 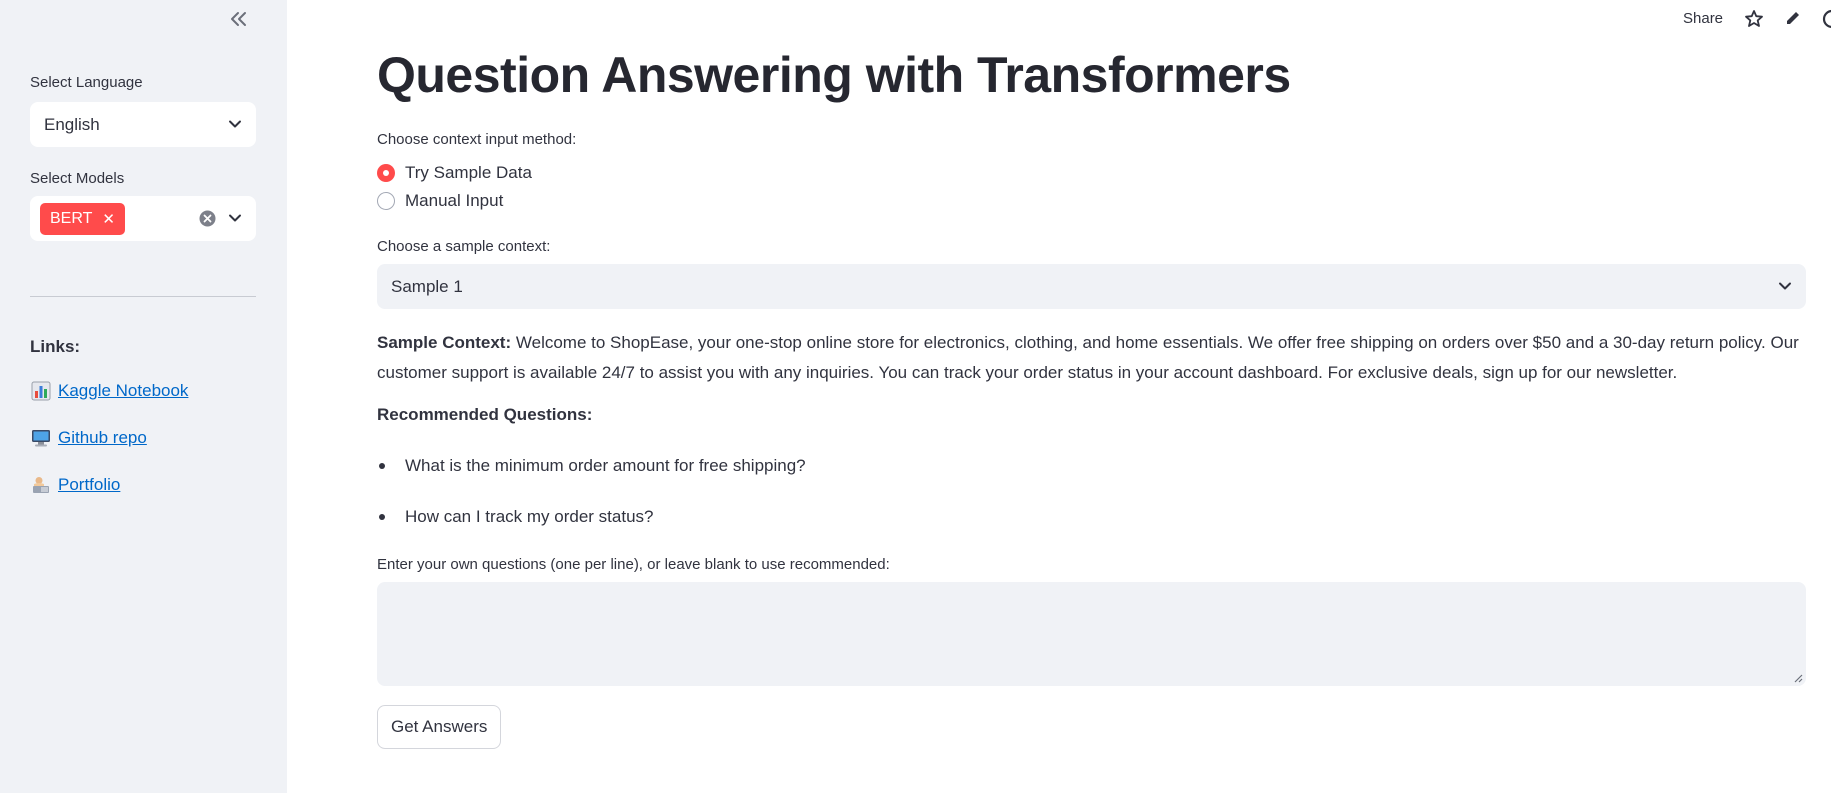 I want to click on portfolio-link: Portfolio, so click(x=89, y=485).